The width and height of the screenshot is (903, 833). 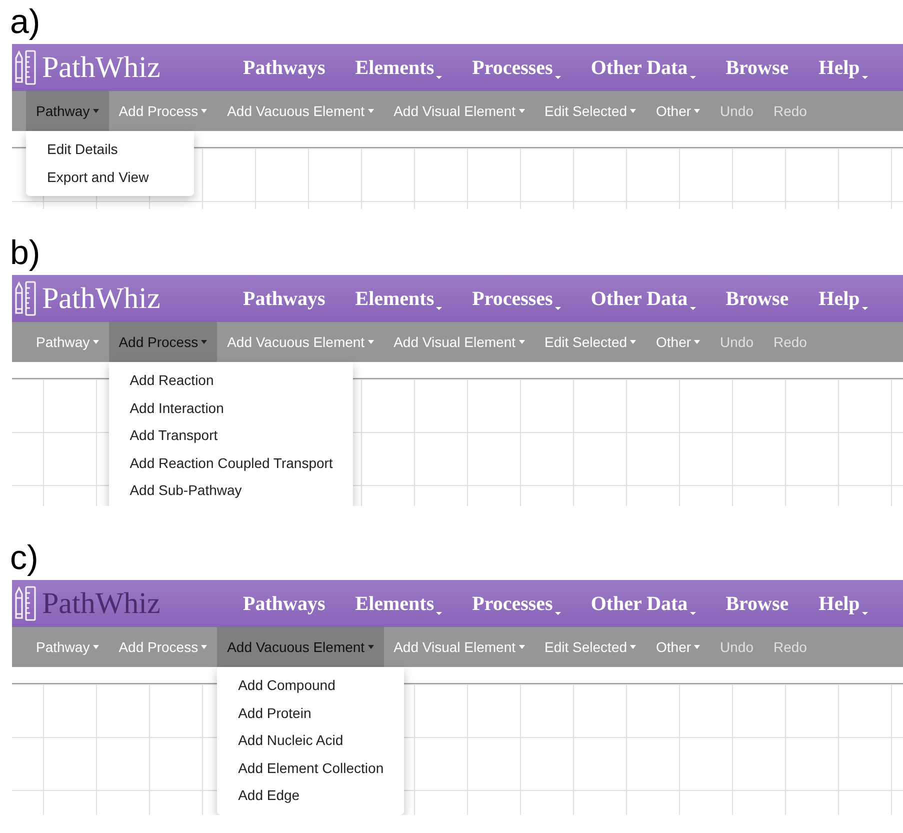 I want to click on panel-label: b), so click(x=24, y=253).